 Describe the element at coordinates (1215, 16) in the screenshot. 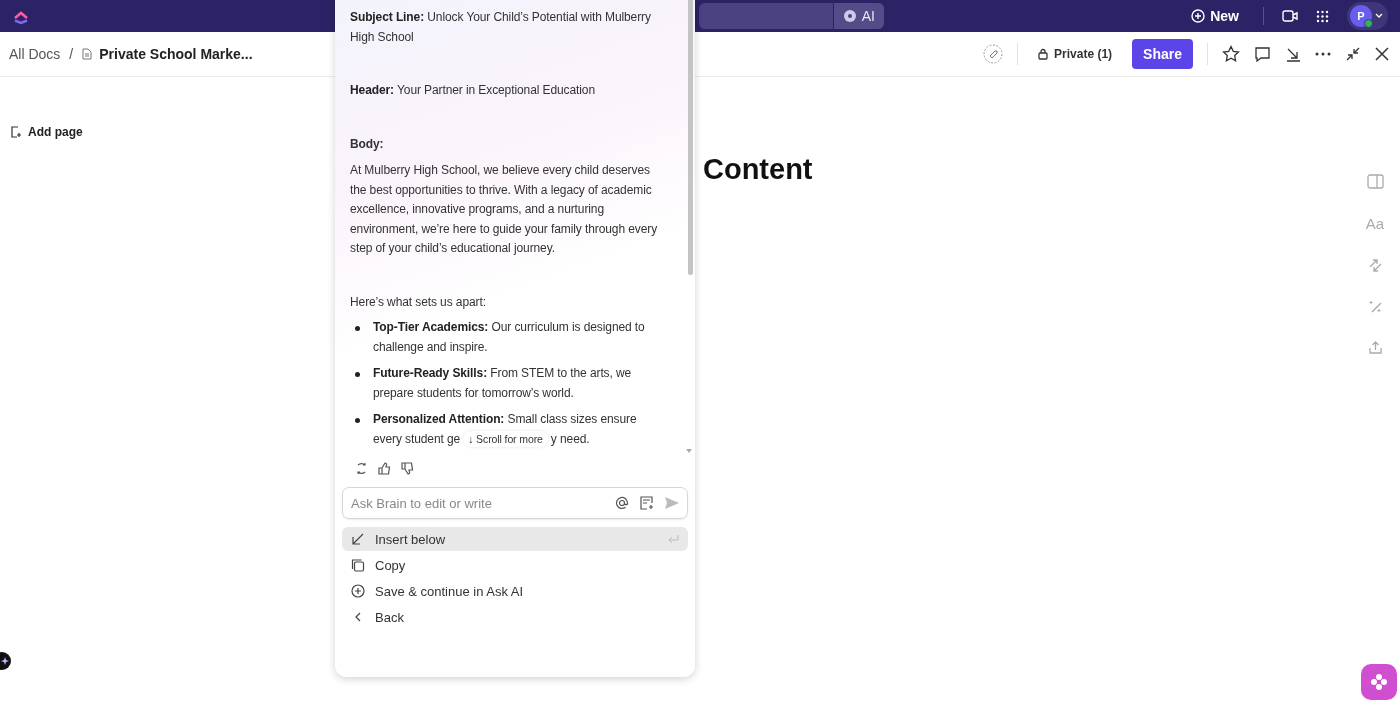

I see `new-button: New` at that location.